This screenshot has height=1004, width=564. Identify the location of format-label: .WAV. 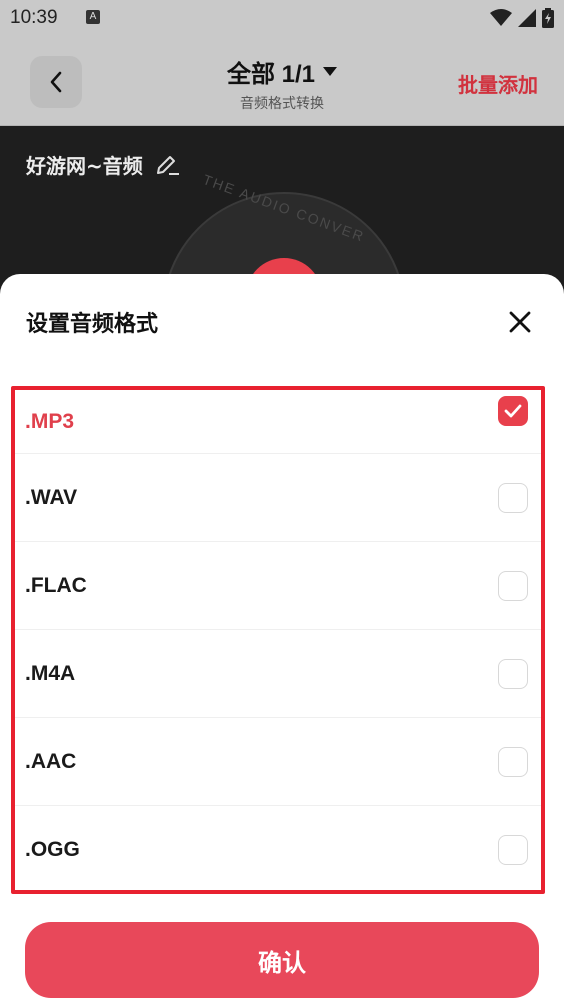
(51, 497).